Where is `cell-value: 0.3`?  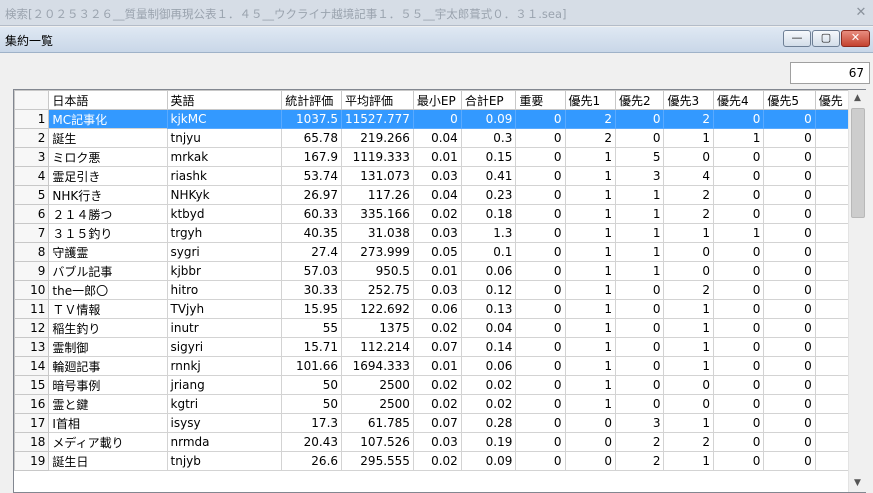
cell-value: 0.3 is located at coordinates (488, 138).